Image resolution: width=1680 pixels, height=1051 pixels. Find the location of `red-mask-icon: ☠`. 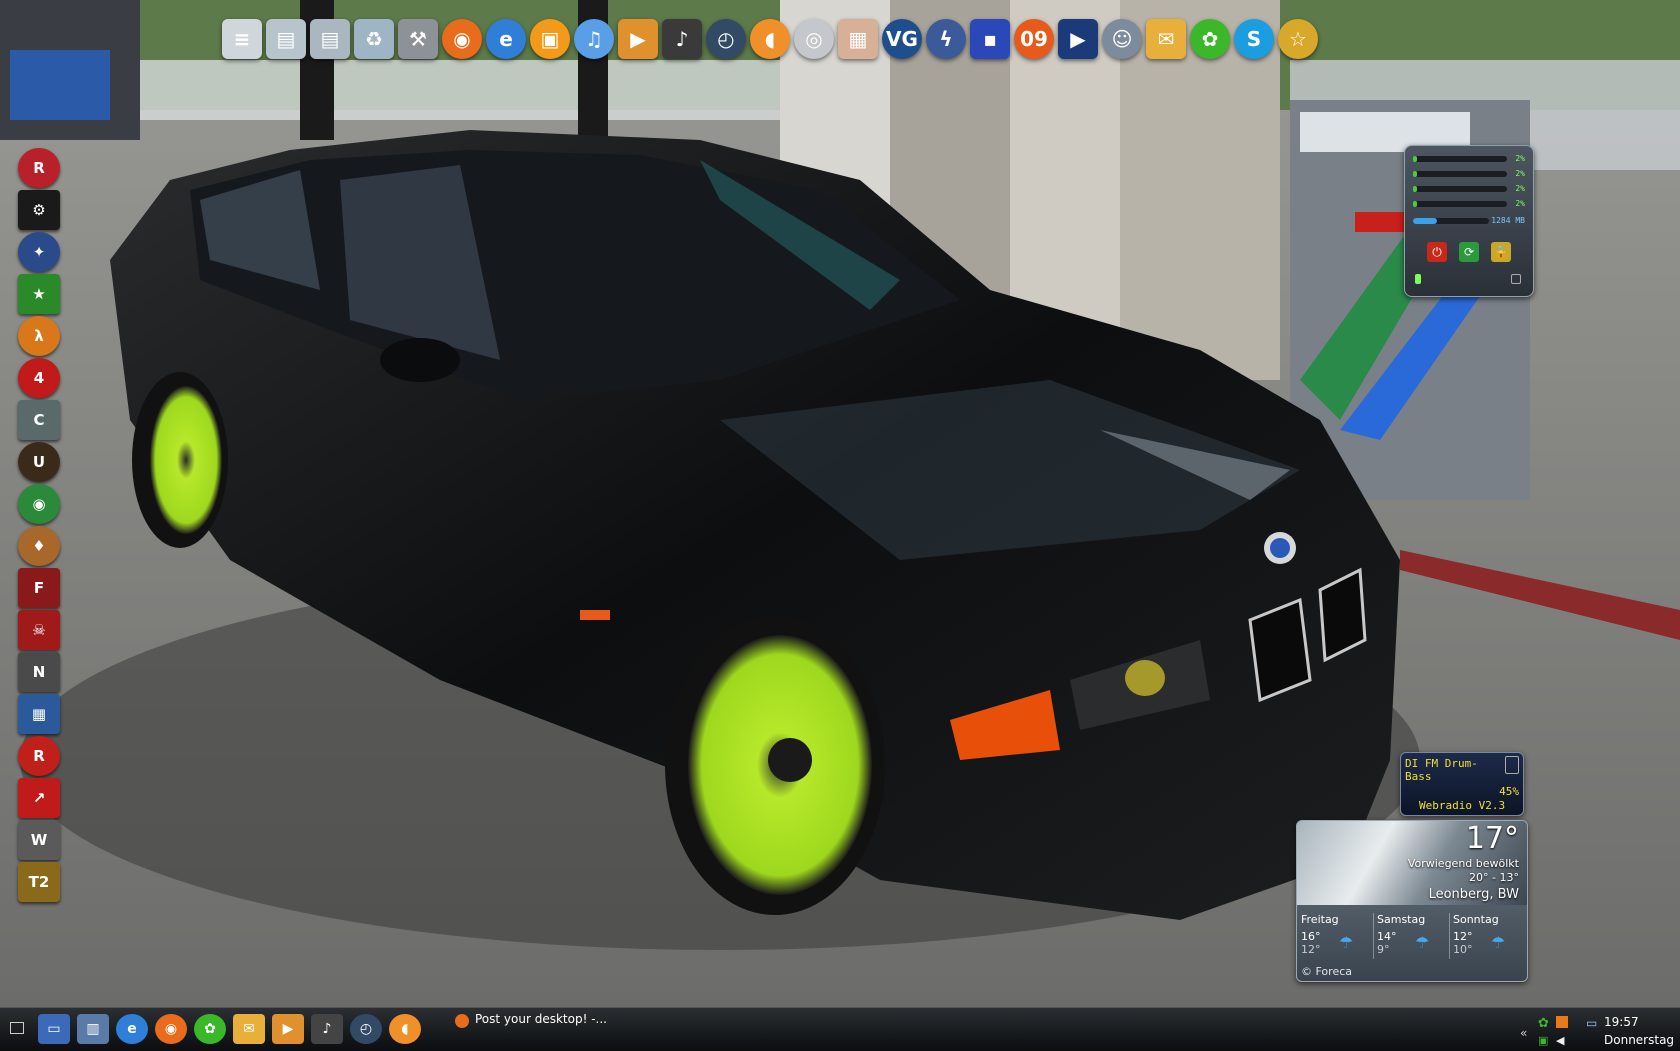

red-mask-icon: ☠ is located at coordinates (39, 630).